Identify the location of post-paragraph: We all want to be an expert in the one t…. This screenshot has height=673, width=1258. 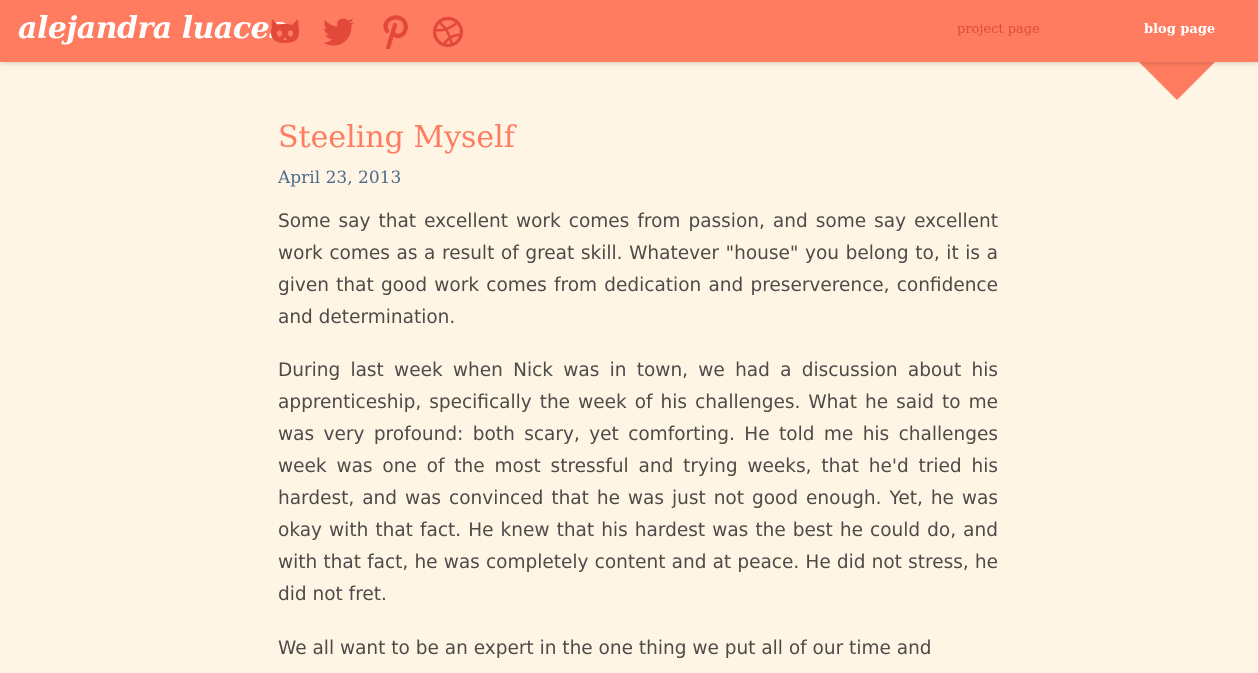
(605, 648).